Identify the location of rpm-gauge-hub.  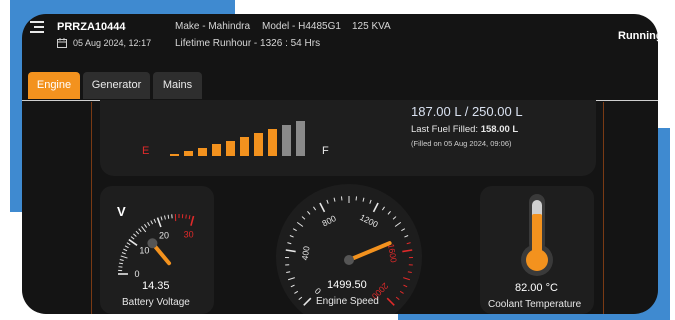
(349, 260).